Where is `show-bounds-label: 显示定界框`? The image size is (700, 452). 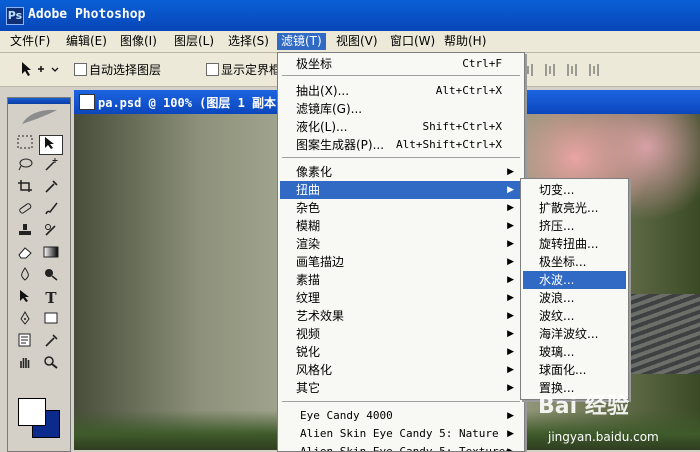
show-bounds-label: 显示定界框 is located at coordinates (251, 70).